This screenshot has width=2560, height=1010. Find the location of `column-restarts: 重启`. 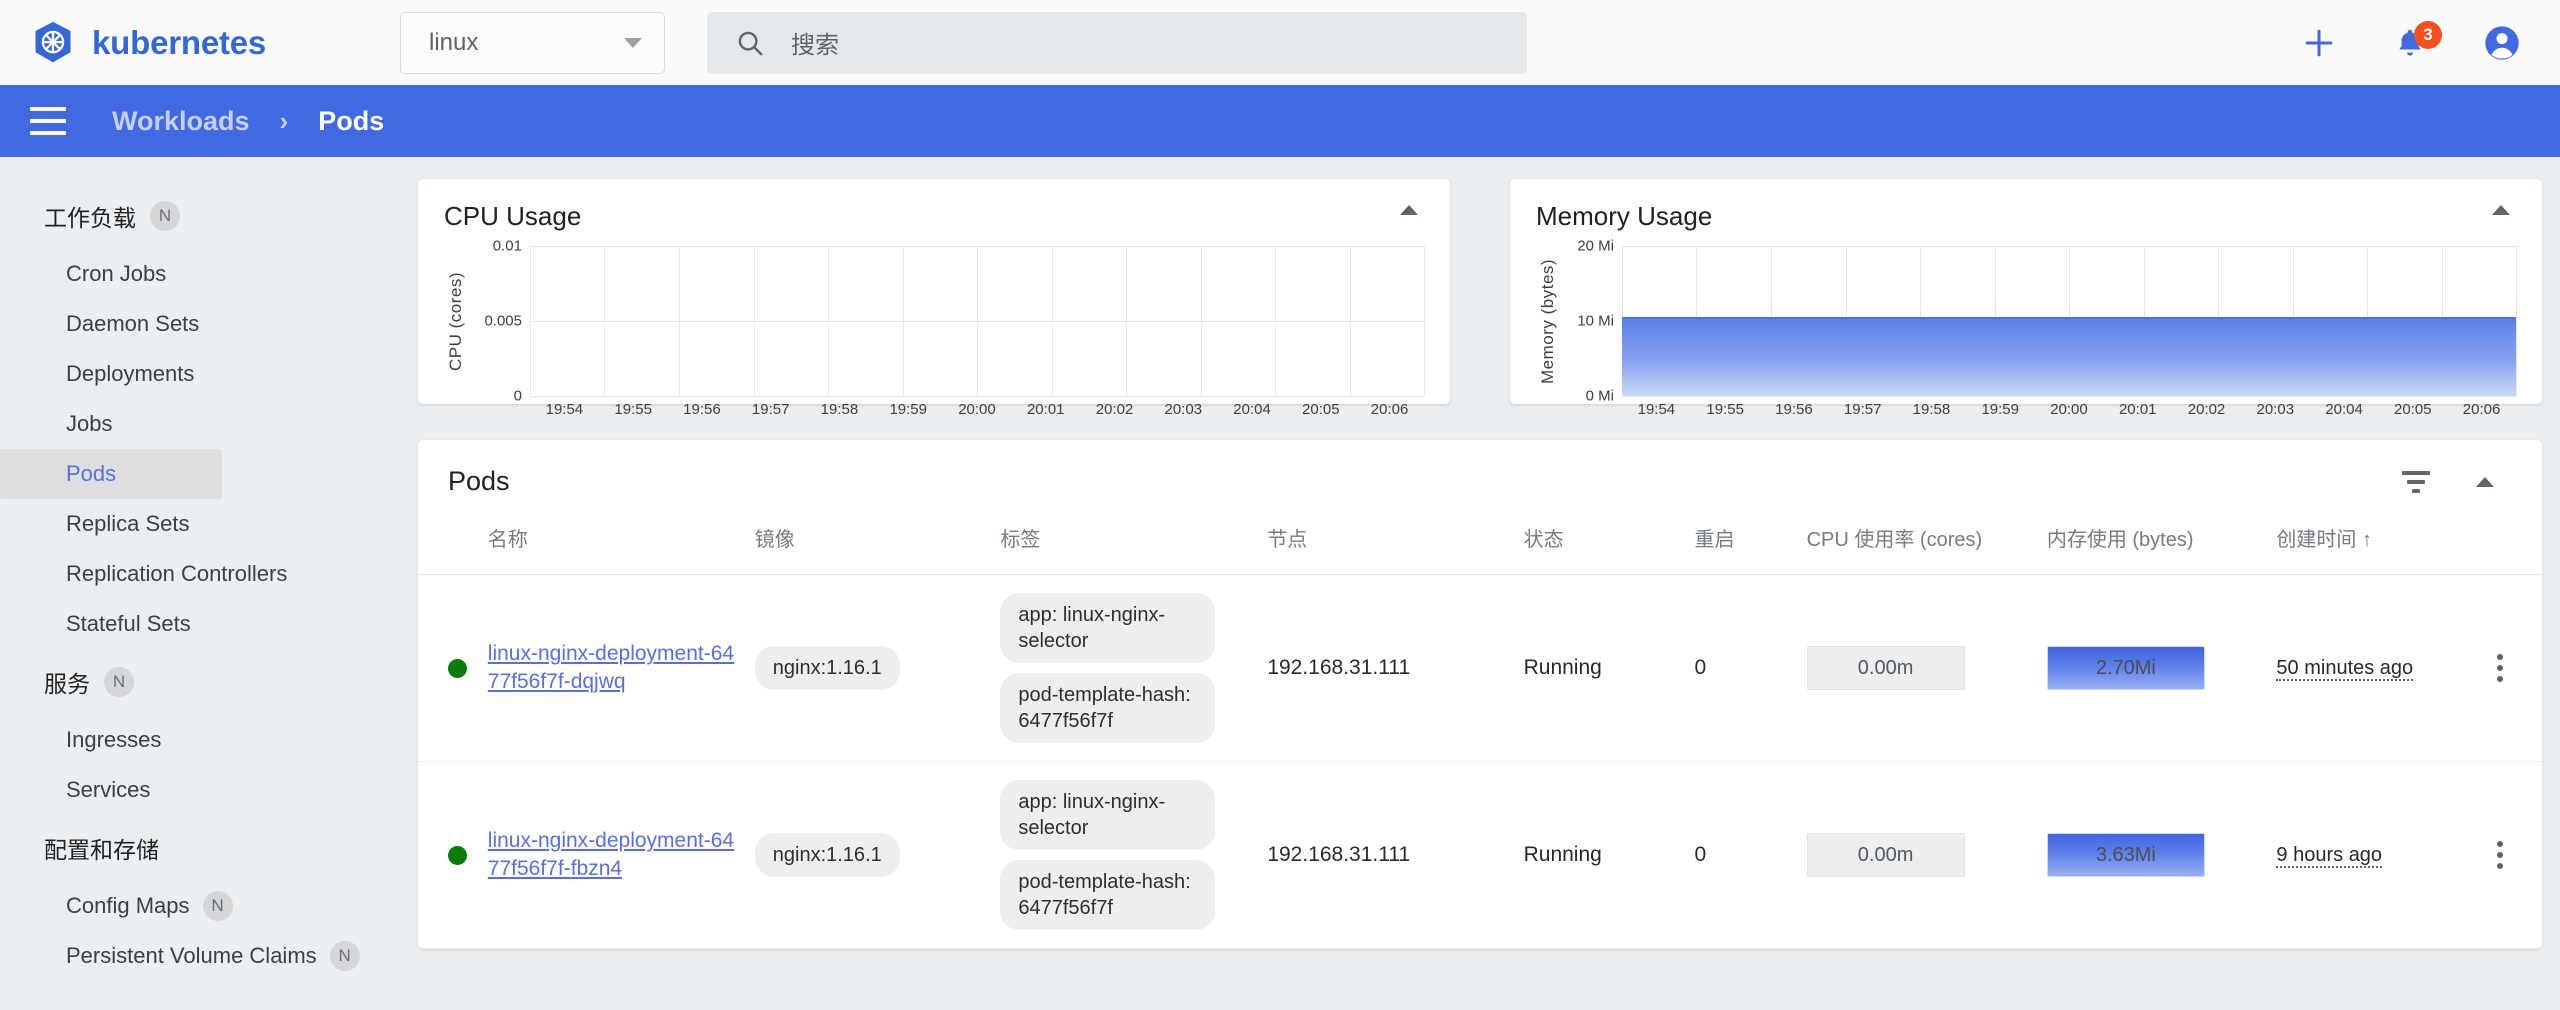

column-restarts: 重启 is located at coordinates (1740, 545).